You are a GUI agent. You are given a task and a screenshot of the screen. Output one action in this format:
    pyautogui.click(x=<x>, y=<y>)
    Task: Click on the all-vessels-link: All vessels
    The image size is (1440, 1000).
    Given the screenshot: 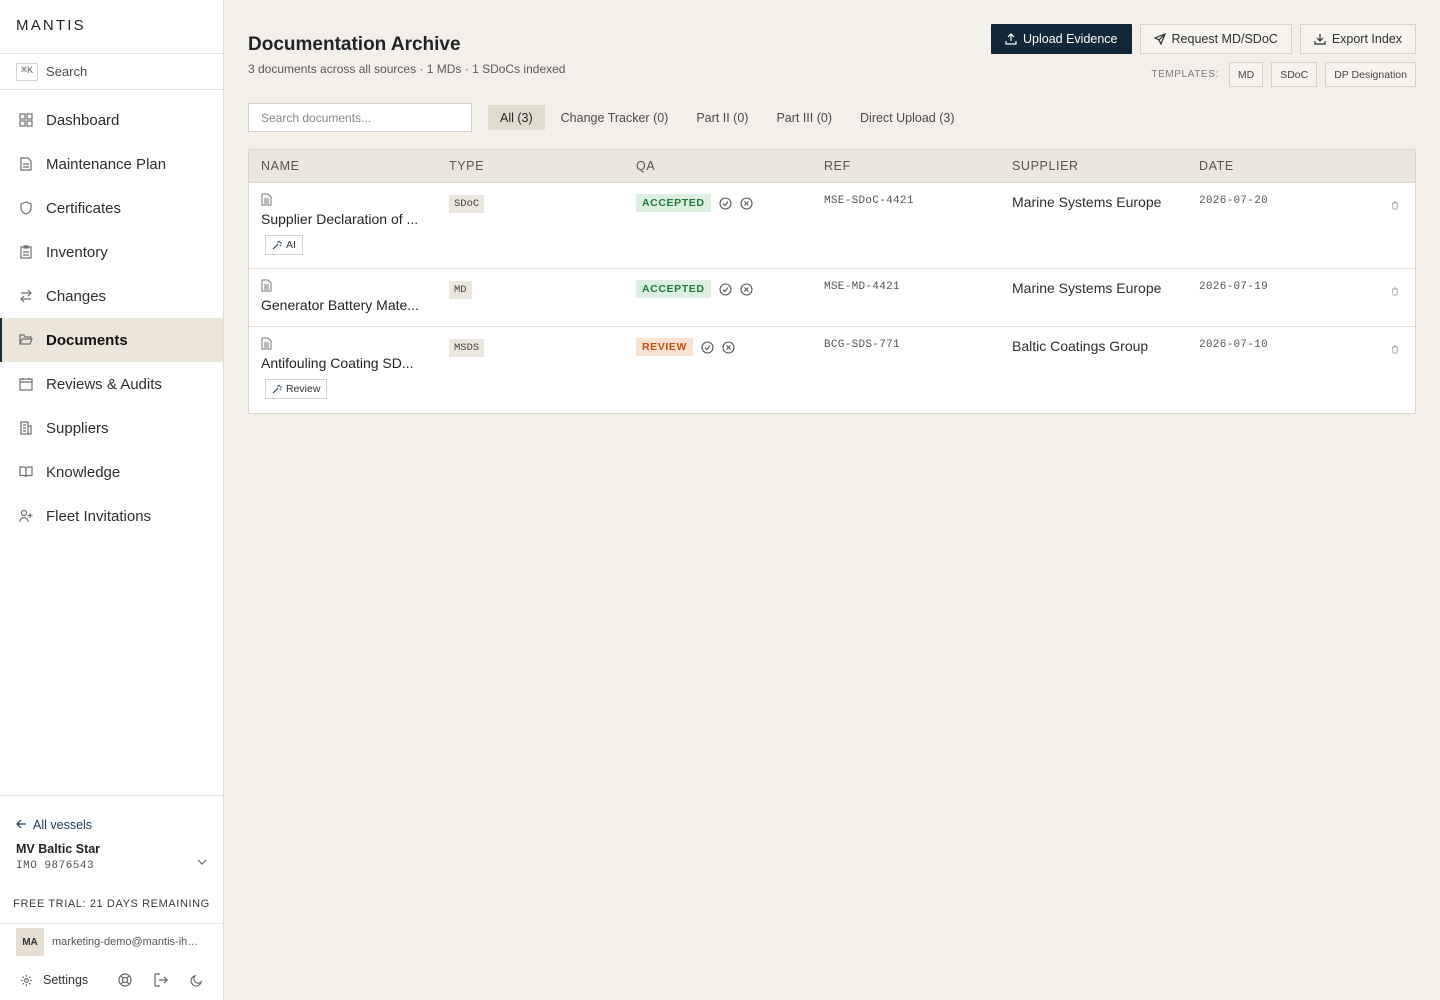 What is the action you would take?
    pyautogui.click(x=111, y=816)
    